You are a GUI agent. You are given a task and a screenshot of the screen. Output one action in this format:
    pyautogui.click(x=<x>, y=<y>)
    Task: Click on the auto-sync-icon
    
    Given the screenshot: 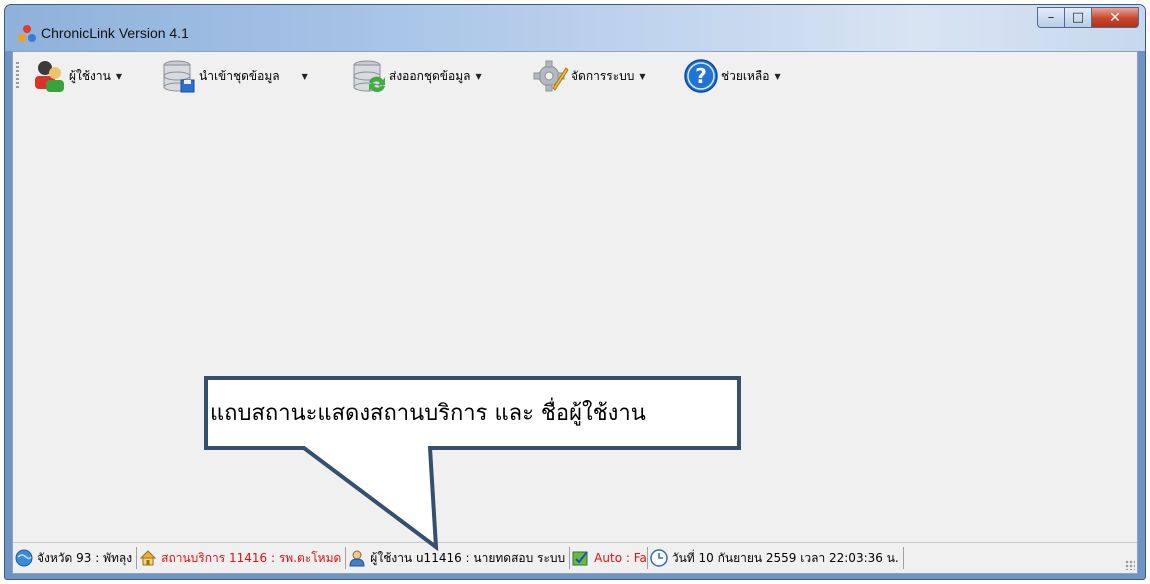 What is the action you would take?
    pyautogui.click(x=580, y=558)
    